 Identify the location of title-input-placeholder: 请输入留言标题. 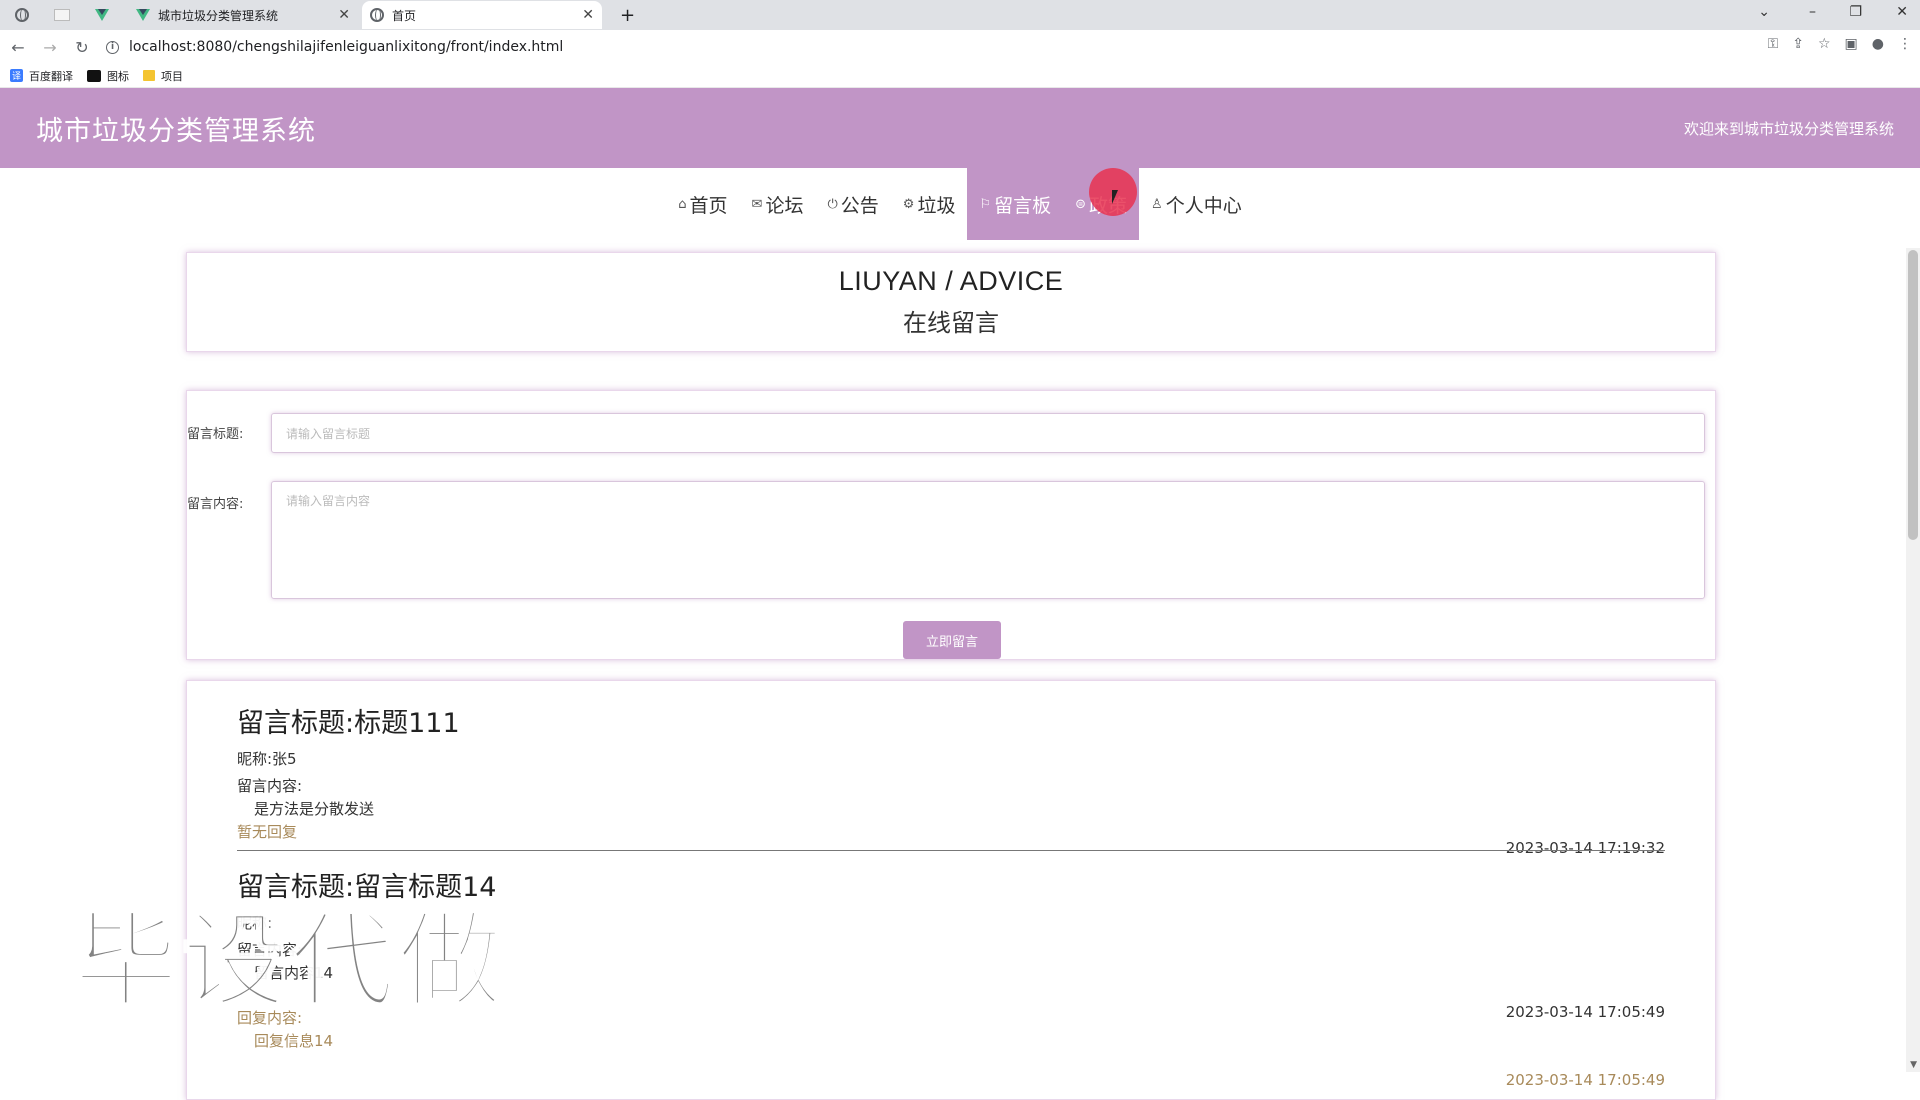
(328, 433).